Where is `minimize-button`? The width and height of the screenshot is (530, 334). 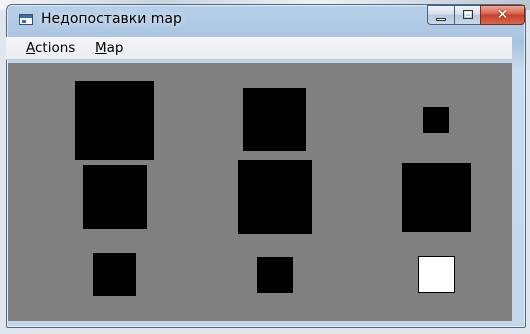
minimize-button is located at coordinates (440, 15).